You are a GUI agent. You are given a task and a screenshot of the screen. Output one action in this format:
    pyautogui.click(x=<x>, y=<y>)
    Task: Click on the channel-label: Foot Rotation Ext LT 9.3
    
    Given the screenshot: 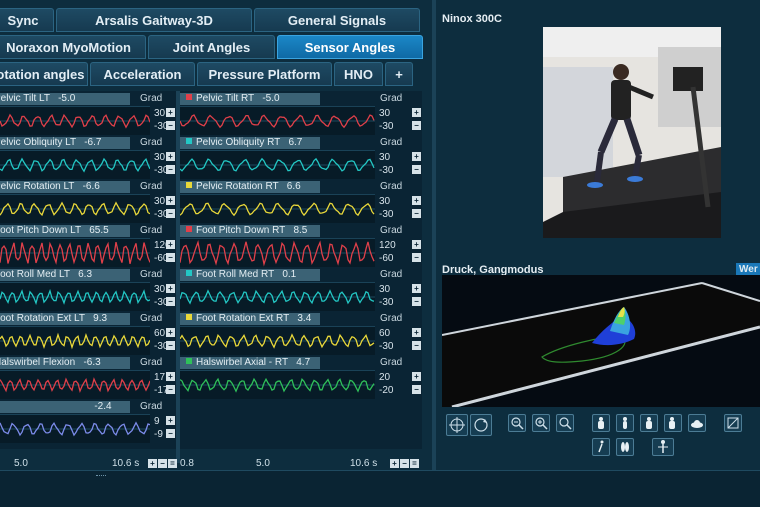 What is the action you would take?
    pyautogui.click(x=65, y=319)
    